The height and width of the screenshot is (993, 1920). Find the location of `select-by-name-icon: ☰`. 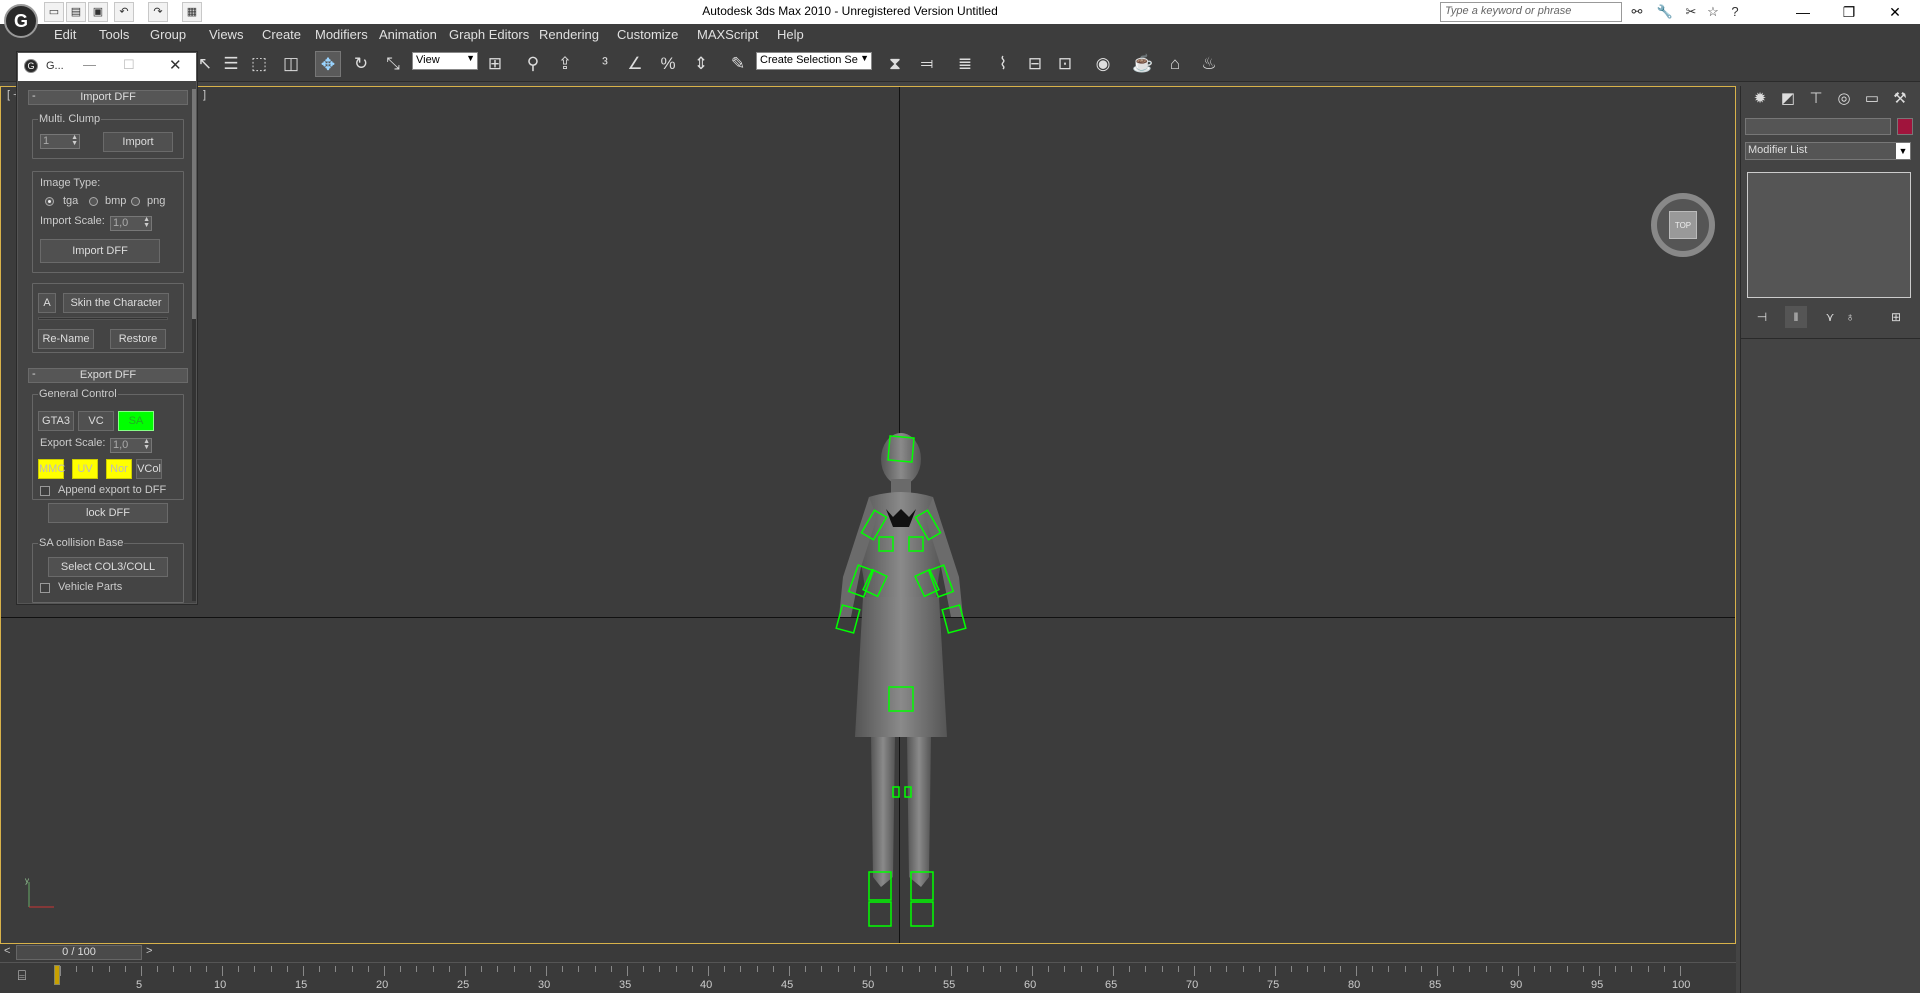

select-by-name-icon: ☰ is located at coordinates (231, 64).